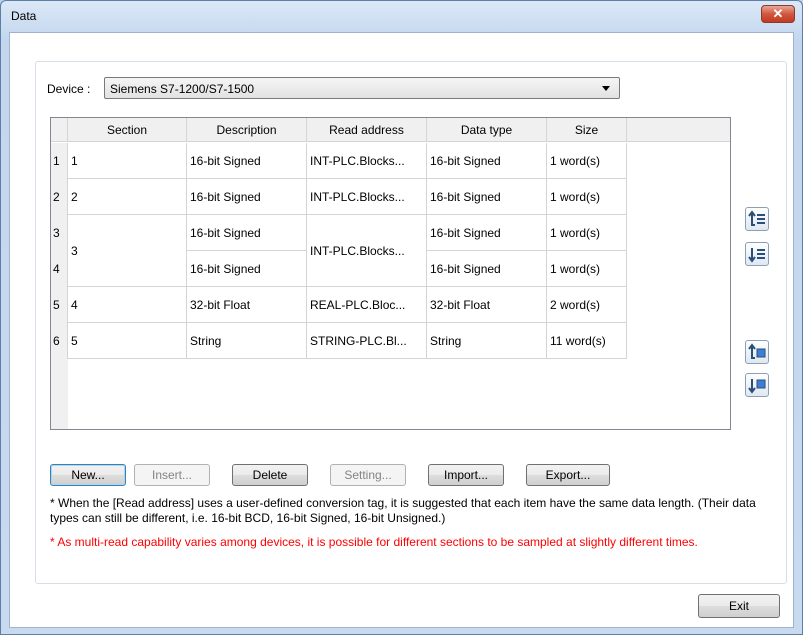 Image resolution: width=803 pixels, height=635 pixels. Describe the element at coordinates (757, 385) in the screenshot. I see `move-section-down-icon` at that location.